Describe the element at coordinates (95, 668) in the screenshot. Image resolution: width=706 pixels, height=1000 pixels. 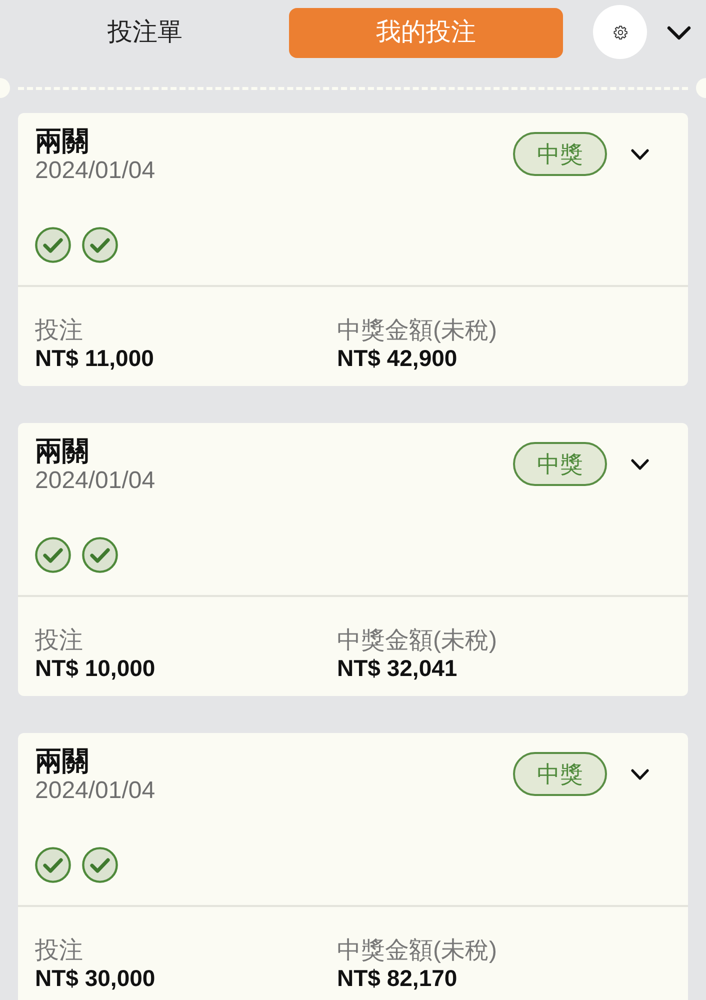
I see `stake-amount: NT$ 10,000` at that location.